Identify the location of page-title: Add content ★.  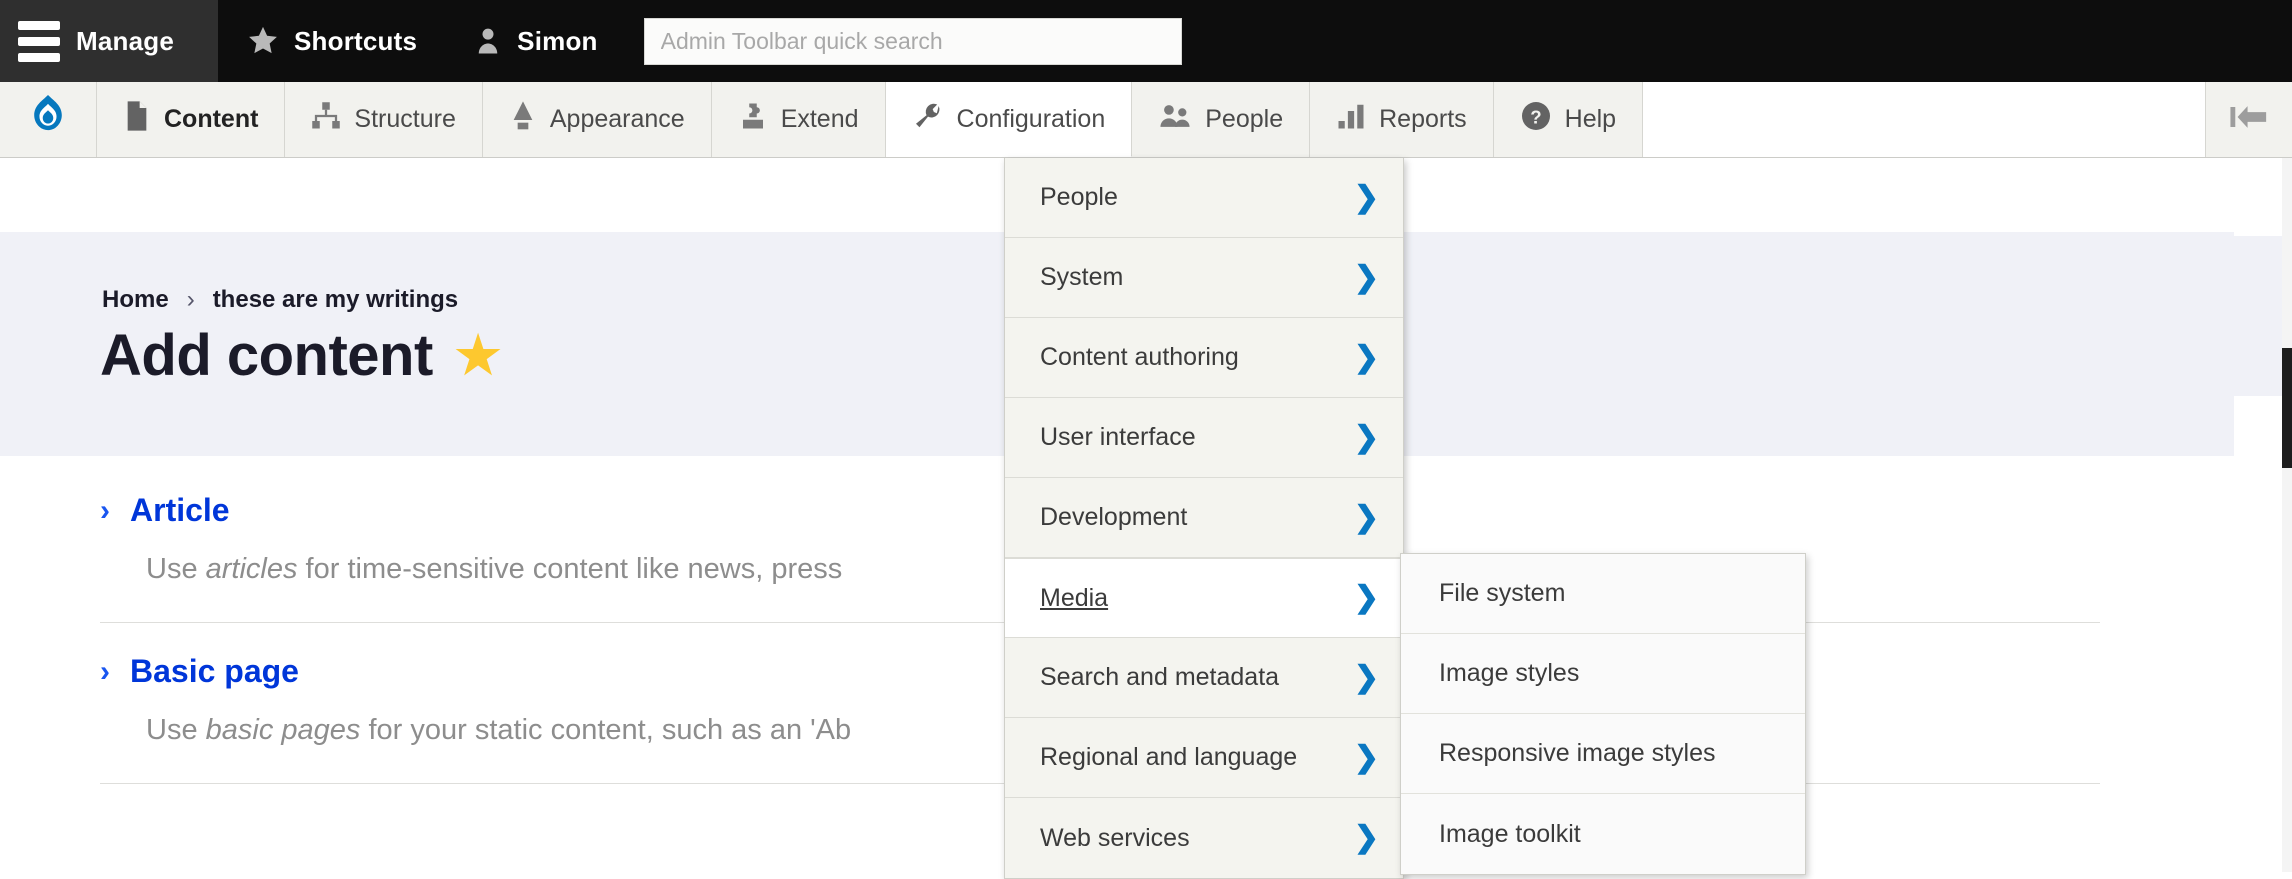
(300, 355).